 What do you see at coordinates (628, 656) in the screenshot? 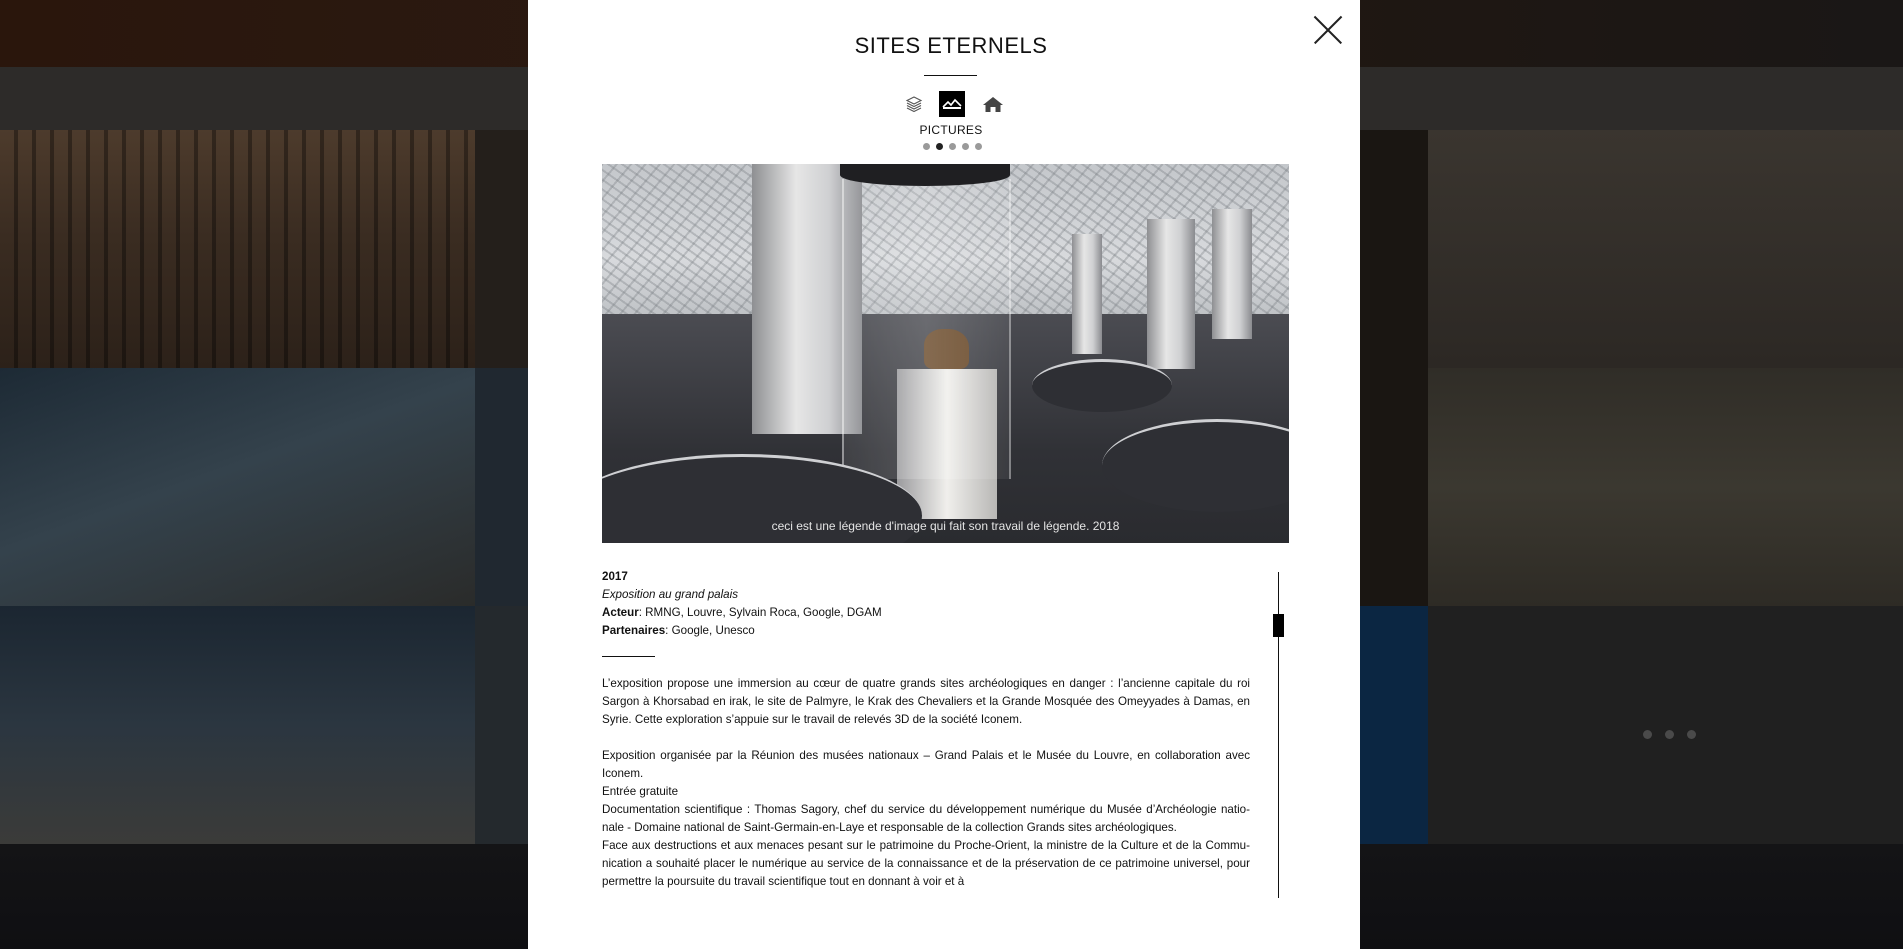
I see `section-divider` at bounding box center [628, 656].